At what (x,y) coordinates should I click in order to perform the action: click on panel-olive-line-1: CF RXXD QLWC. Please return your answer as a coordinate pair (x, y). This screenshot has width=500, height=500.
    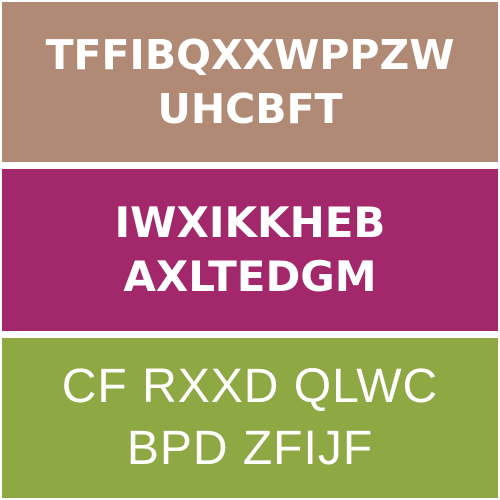
    Looking at the image, I should click on (250, 386).